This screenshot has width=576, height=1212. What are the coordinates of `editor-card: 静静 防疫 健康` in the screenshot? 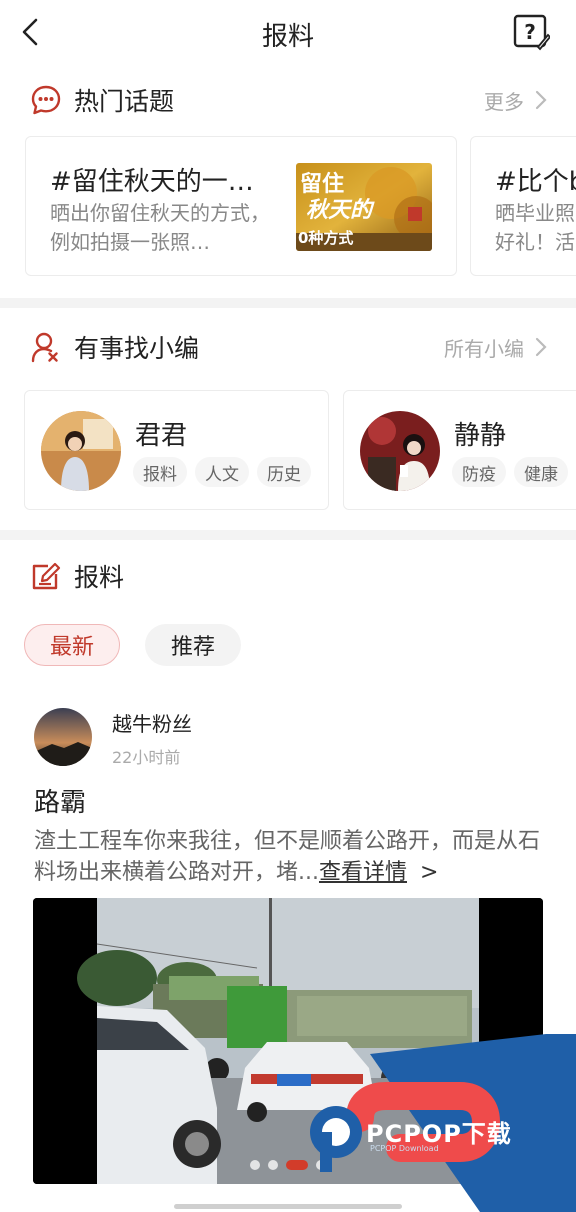 It's located at (459, 450).